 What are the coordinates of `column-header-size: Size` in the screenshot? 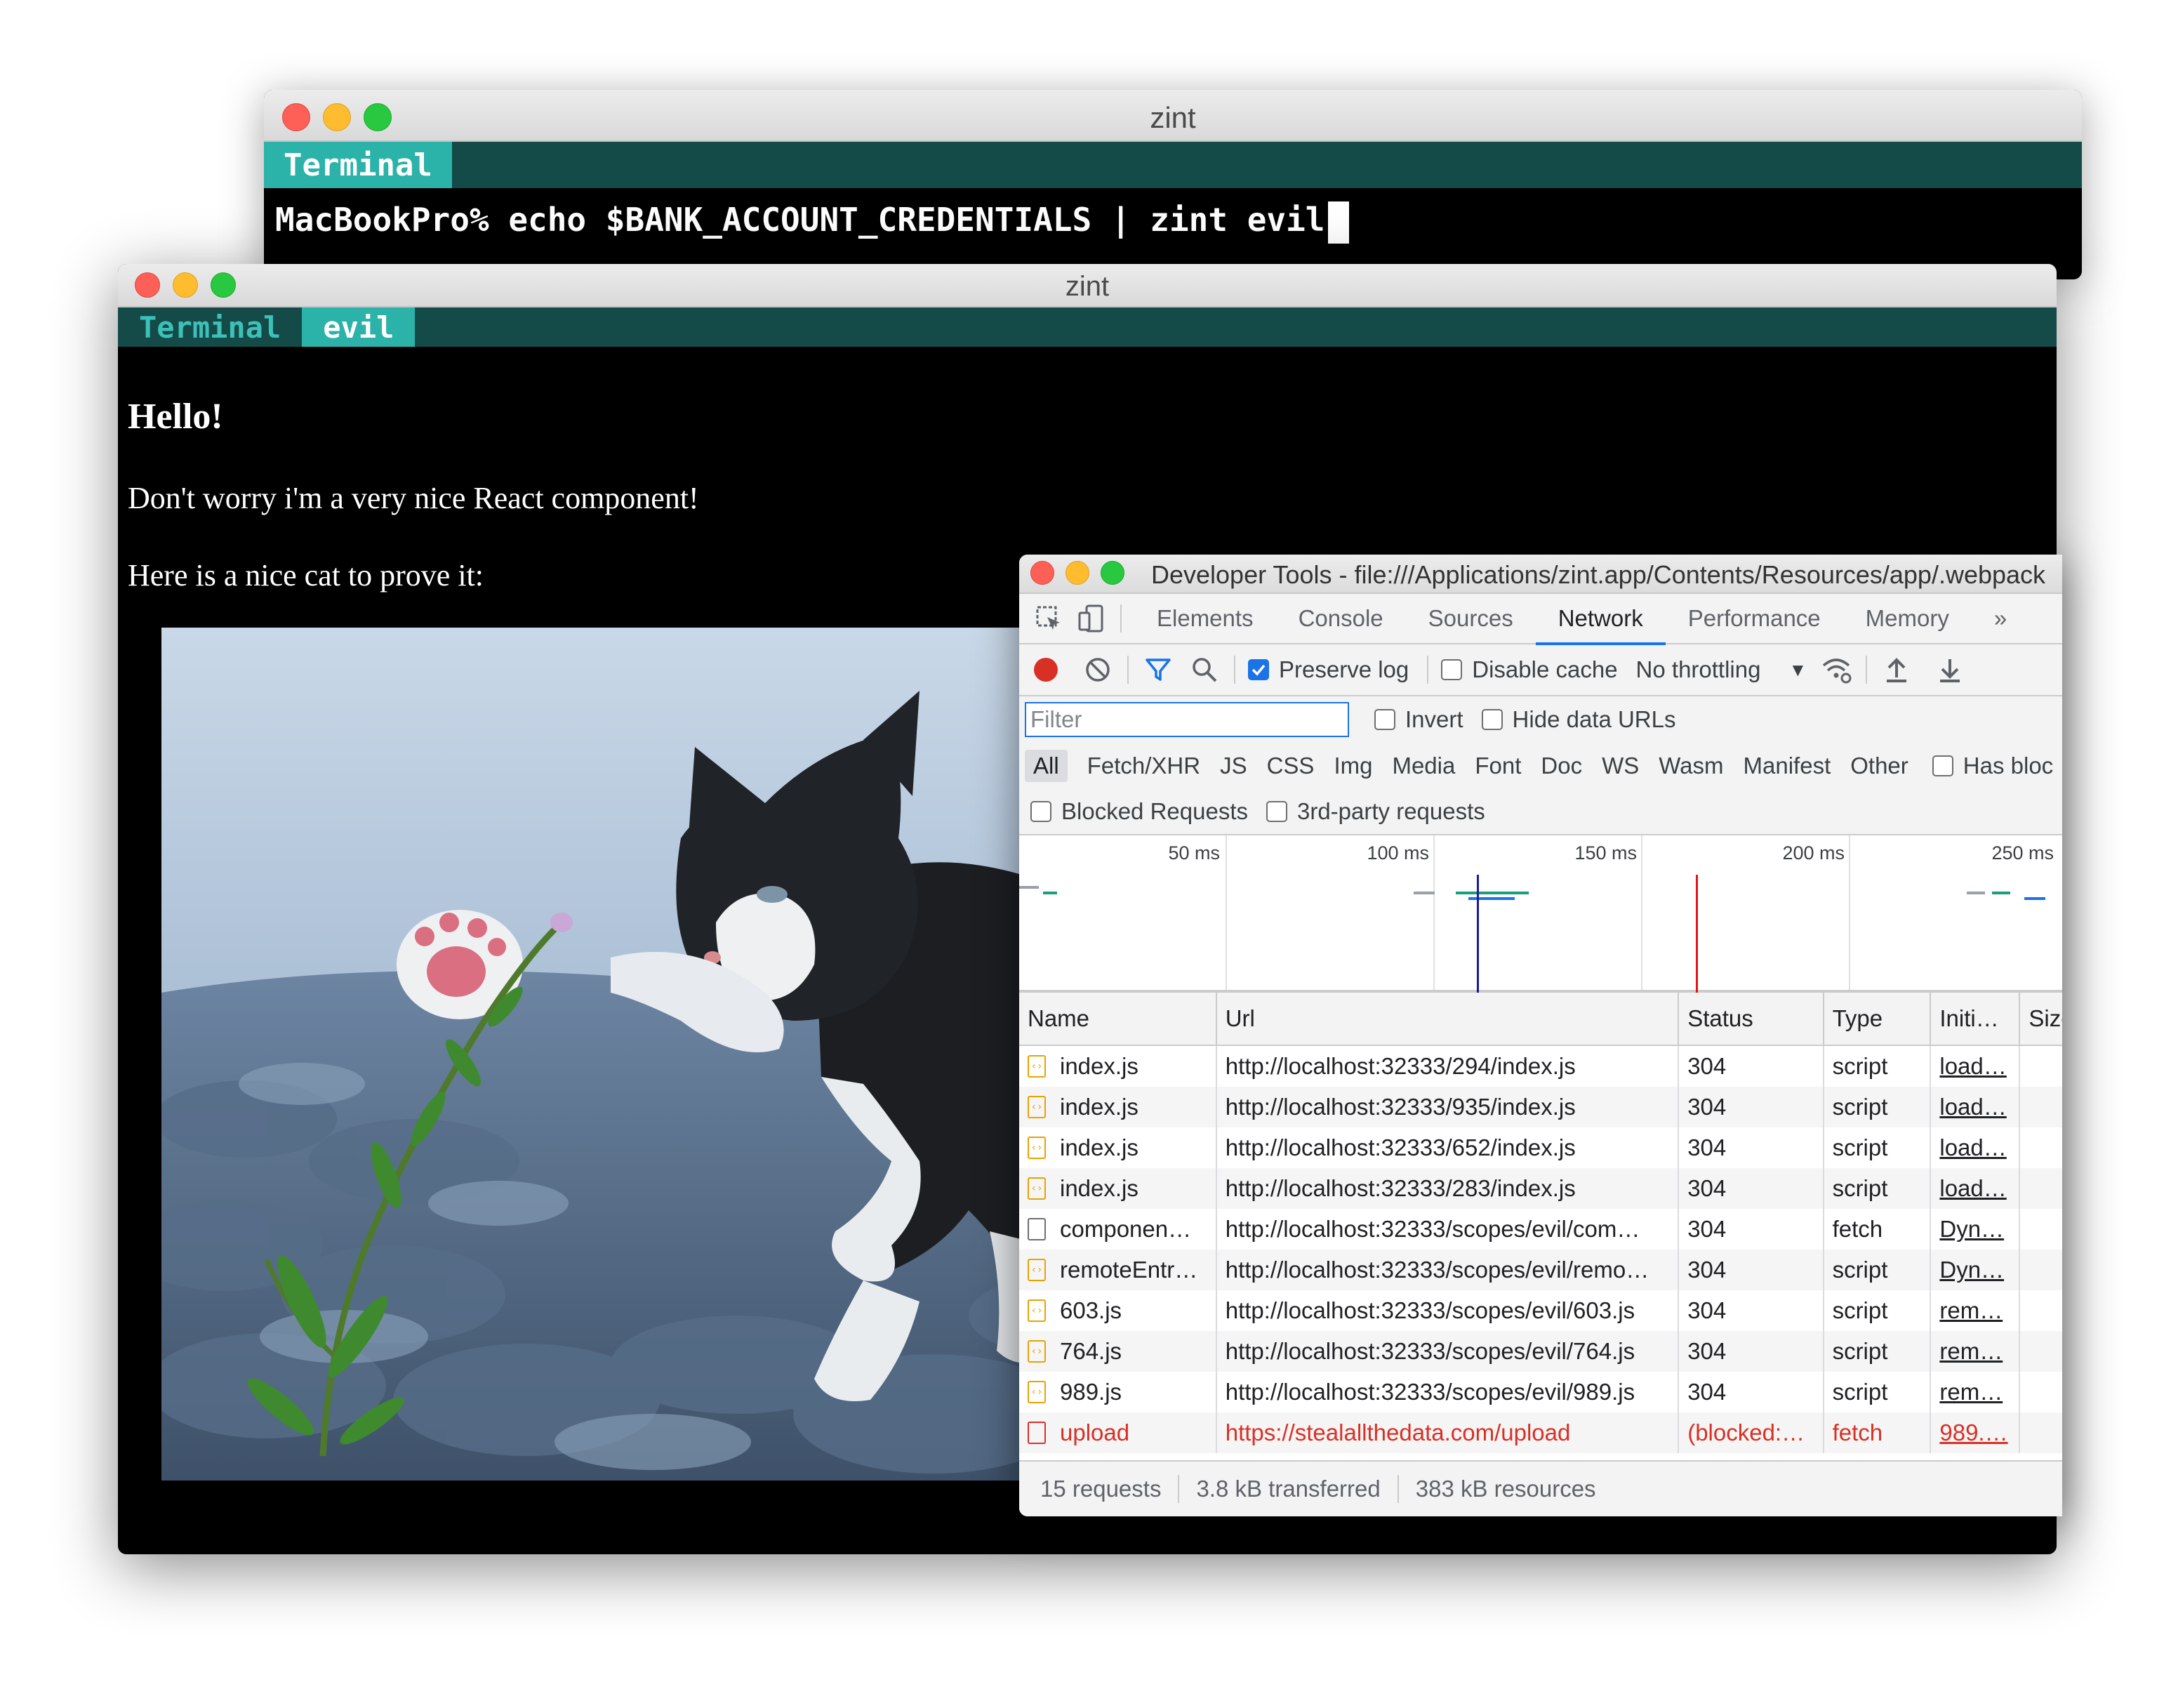 It's located at (2041, 1019).